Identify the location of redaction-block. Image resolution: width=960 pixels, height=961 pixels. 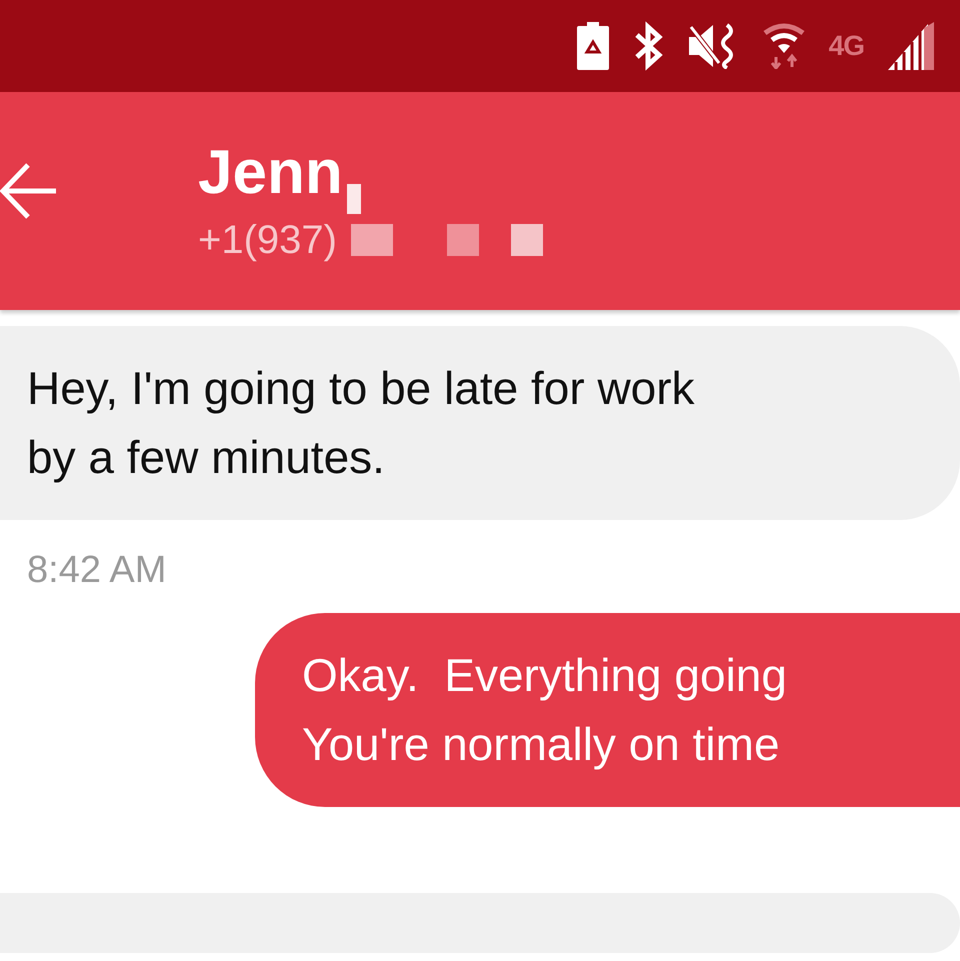
(353, 199).